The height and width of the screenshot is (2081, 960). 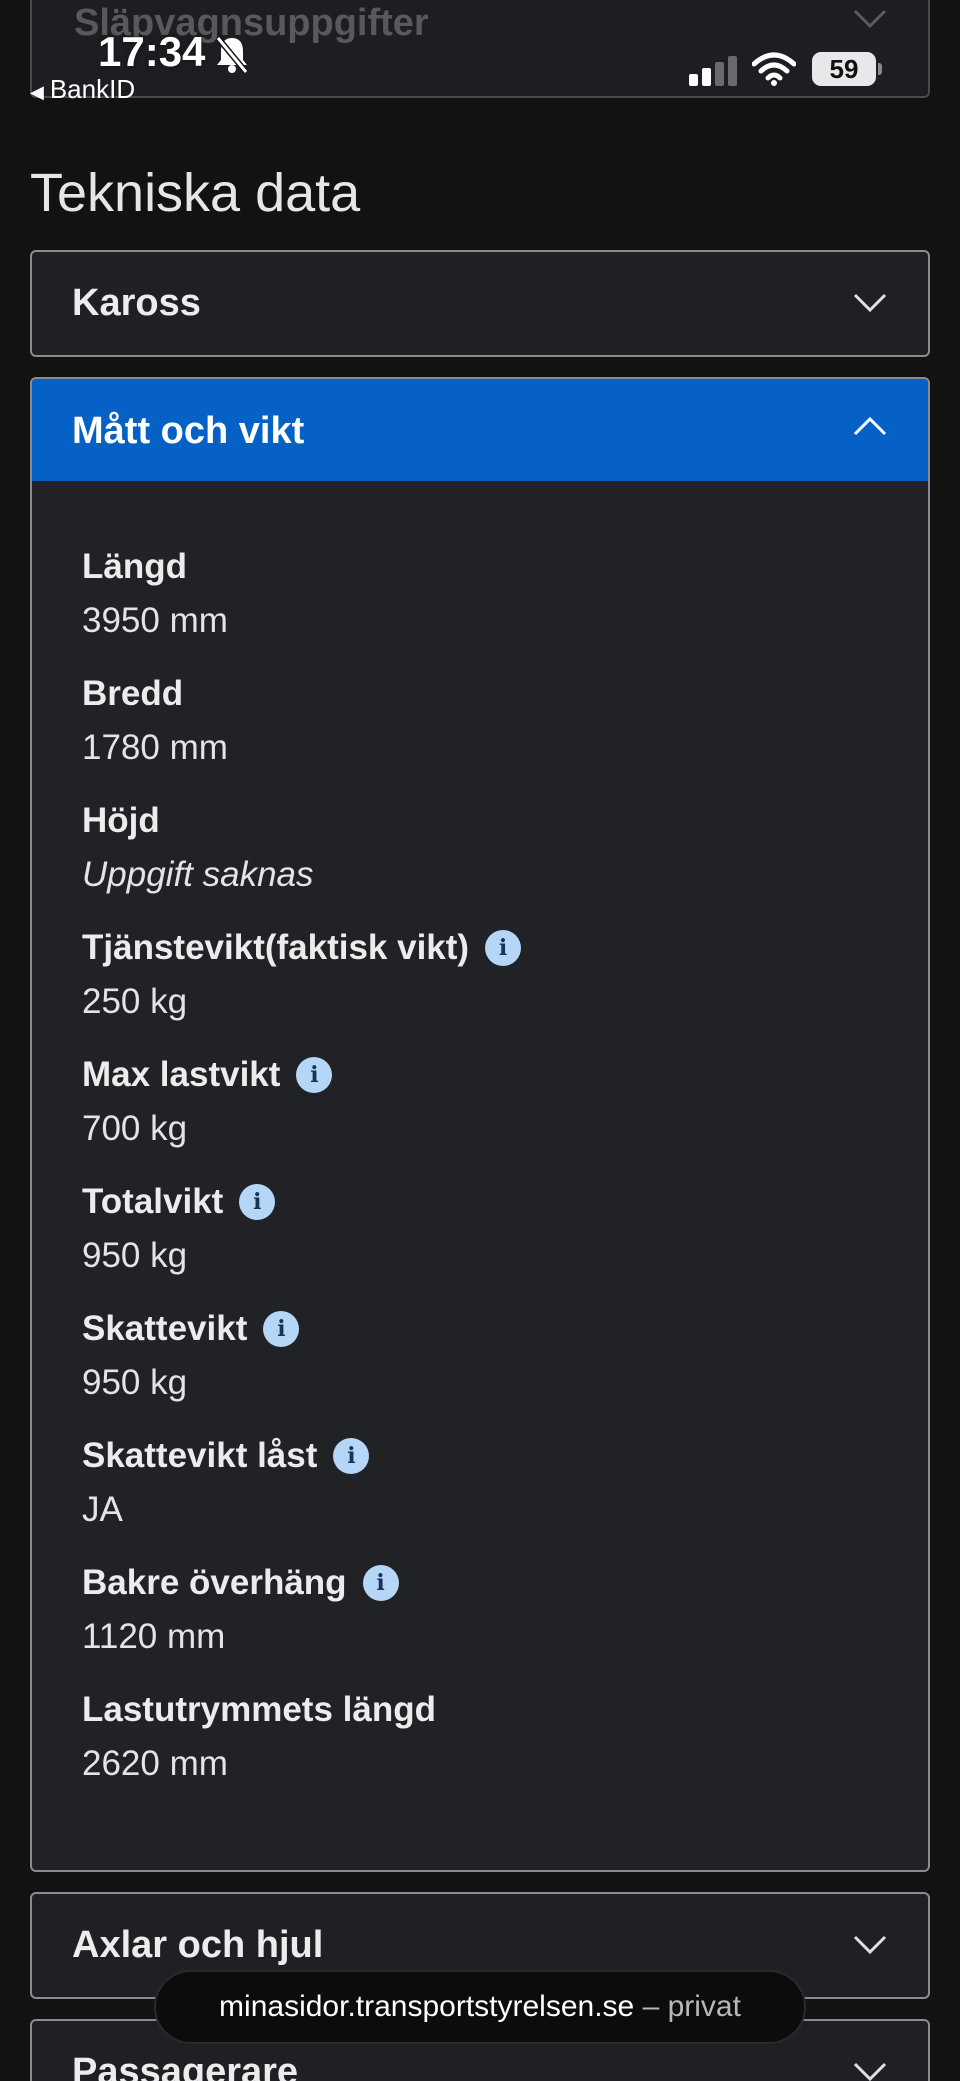 What do you see at coordinates (704, 2006) in the screenshot?
I see `private-mode-label: privat` at bounding box center [704, 2006].